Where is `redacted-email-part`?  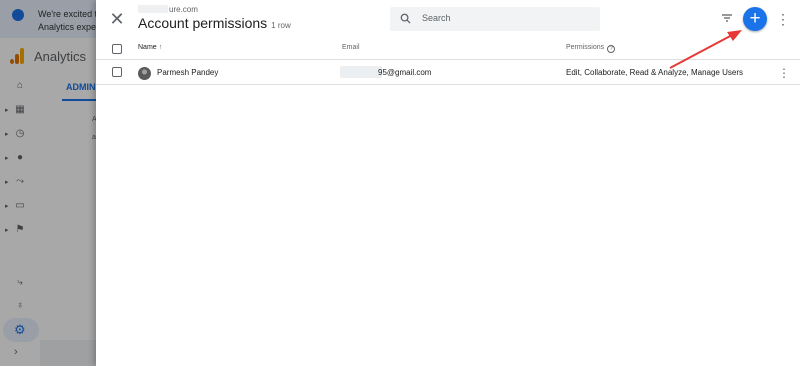
redacted-email-part is located at coordinates (361, 72).